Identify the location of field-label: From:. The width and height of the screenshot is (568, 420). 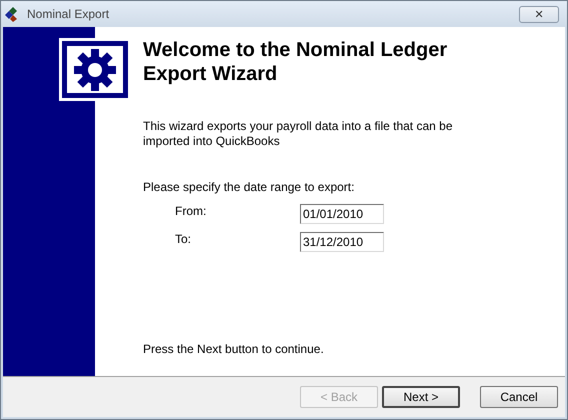
(191, 211).